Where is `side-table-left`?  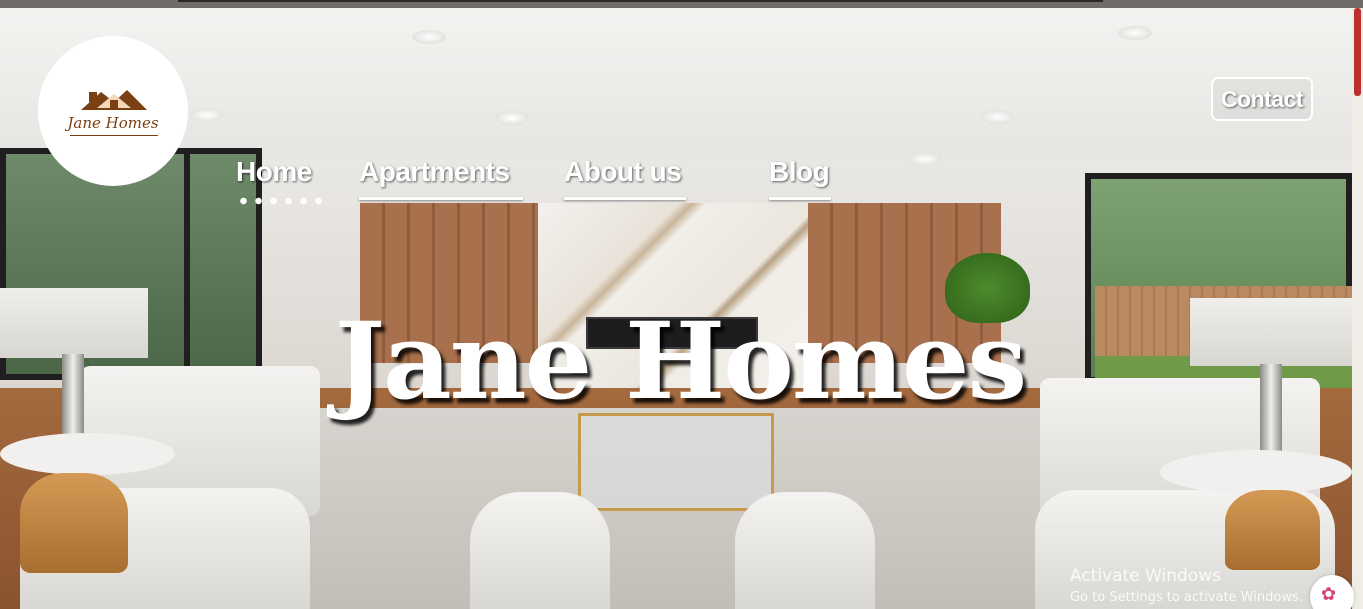
side-table-left is located at coordinates (87, 454).